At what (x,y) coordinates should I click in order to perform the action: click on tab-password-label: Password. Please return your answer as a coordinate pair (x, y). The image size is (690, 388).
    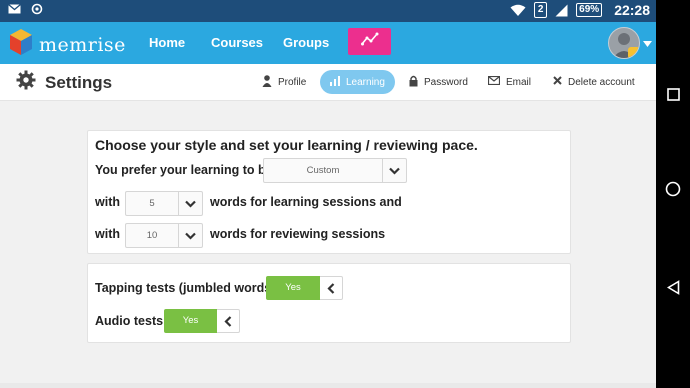
    Looking at the image, I should click on (446, 82).